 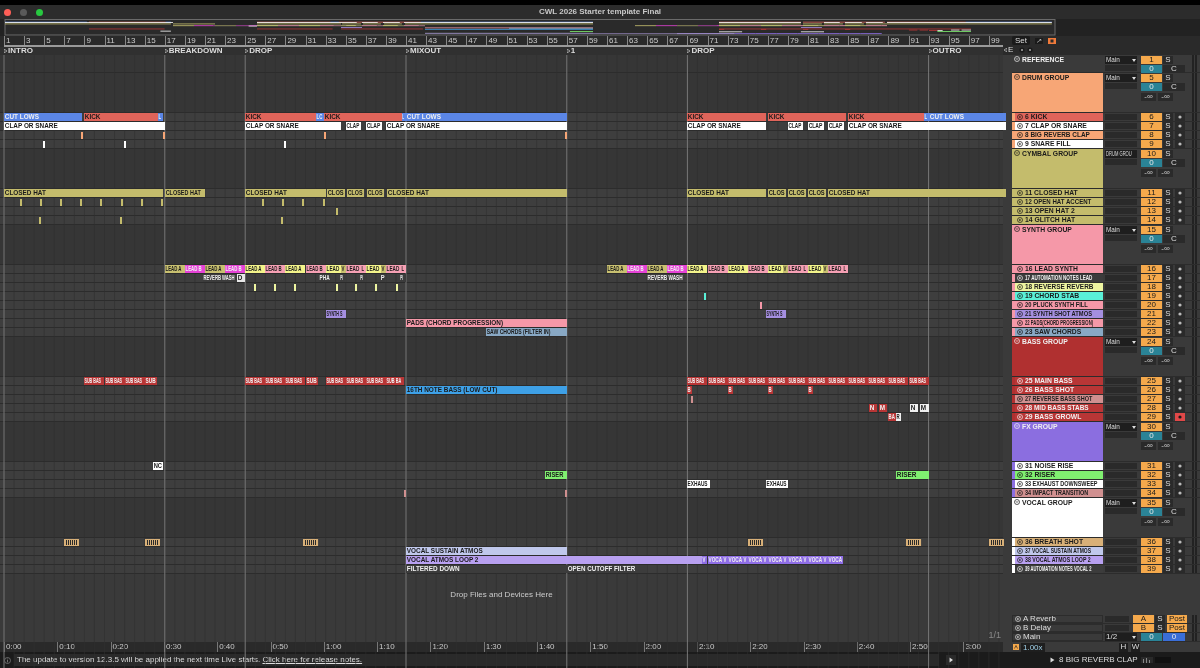 I want to click on track-header: 20 PLUCK SYNTH FILL, so click(x=1059, y=305).